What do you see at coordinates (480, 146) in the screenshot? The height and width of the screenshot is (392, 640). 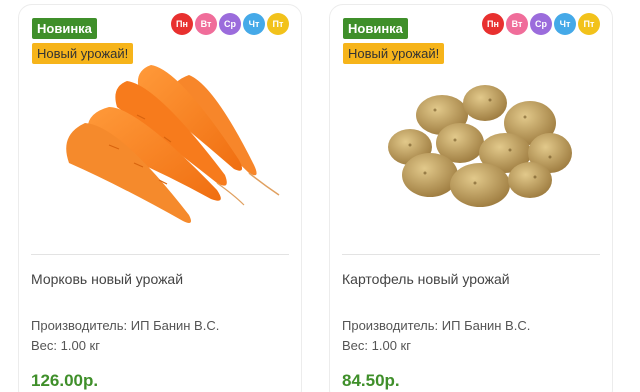 I see `potato-icon` at bounding box center [480, 146].